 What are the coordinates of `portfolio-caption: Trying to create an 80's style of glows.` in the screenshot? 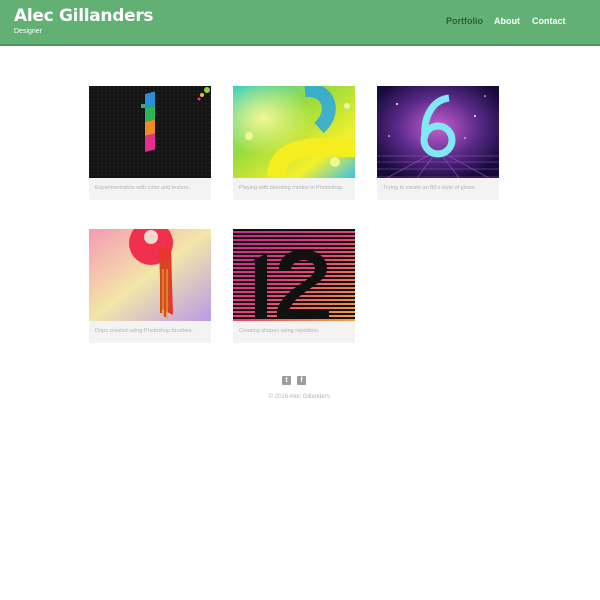 It's located at (430, 188).